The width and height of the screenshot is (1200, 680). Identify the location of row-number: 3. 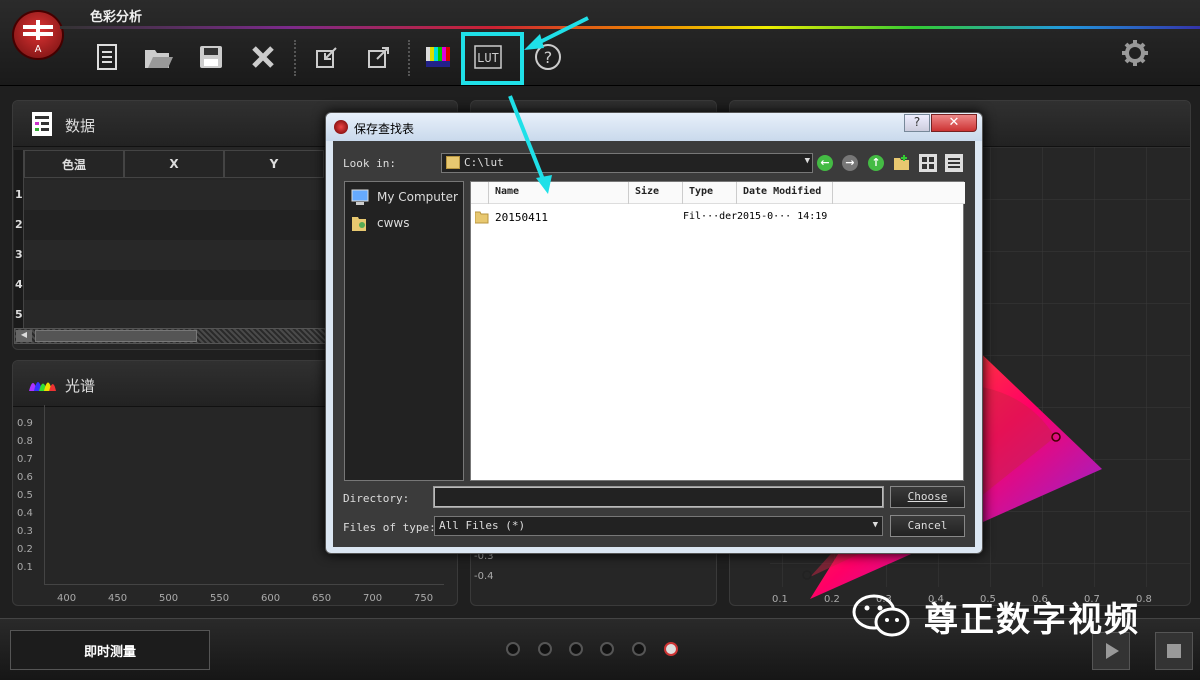
(19, 254).